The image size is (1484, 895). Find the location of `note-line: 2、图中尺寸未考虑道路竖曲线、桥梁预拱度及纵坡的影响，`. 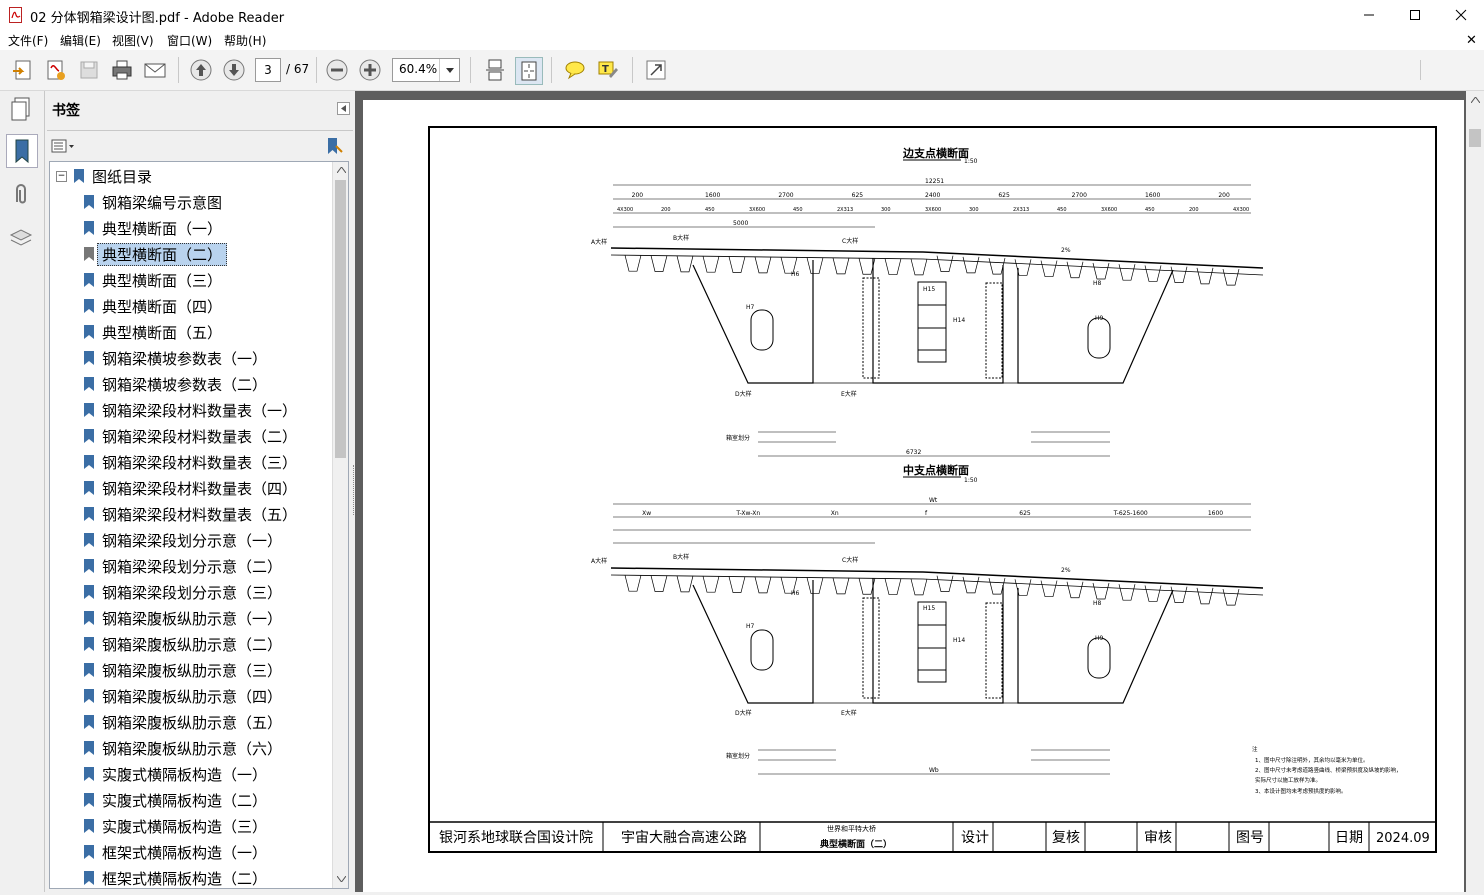

note-line: 2、图中尺寸未考虑道路竖曲线、桥梁预拱度及纵坡的影响， is located at coordinates (1328, 770).